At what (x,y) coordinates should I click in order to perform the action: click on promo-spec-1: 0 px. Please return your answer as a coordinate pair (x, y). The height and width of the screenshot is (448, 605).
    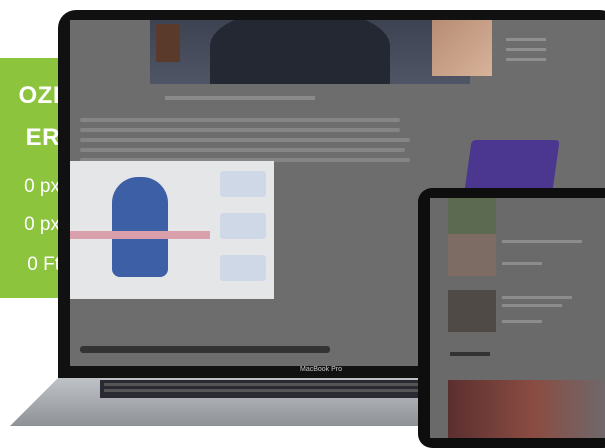
    Looking at the image, I should click on (42, 186).